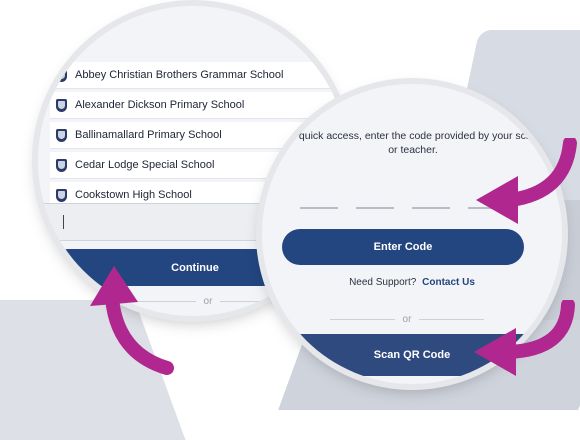  Describe the element at coordinates (148, 135) in the screenshot. I see `school-name: Ballinamallard Primary School` at that location.